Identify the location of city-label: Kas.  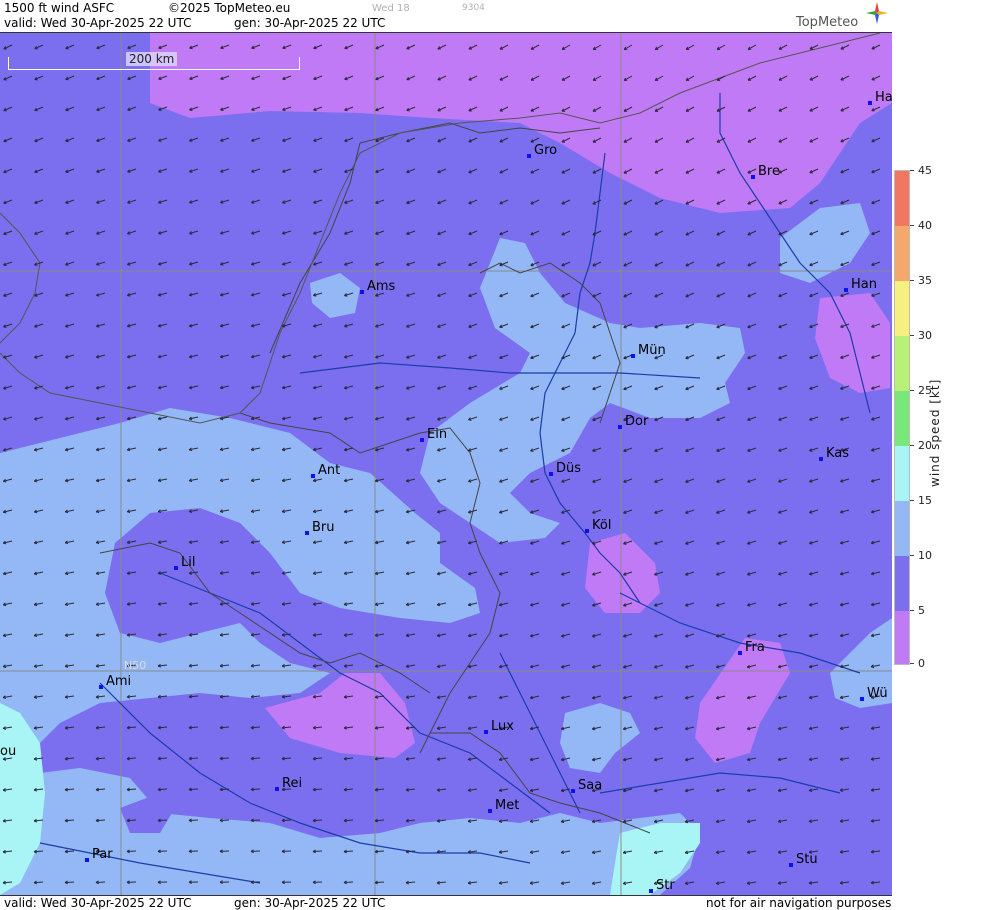
(834, 453).